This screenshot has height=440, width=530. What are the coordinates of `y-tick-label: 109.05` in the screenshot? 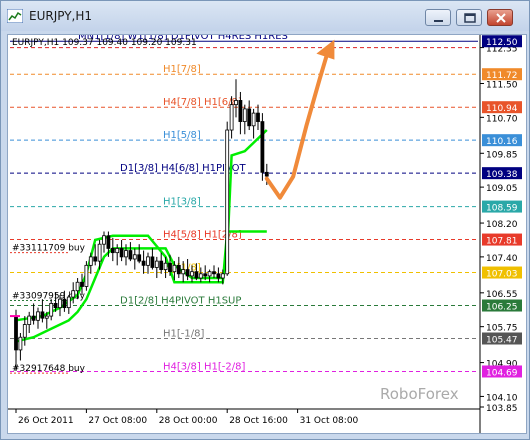 It's located at (502, 189).